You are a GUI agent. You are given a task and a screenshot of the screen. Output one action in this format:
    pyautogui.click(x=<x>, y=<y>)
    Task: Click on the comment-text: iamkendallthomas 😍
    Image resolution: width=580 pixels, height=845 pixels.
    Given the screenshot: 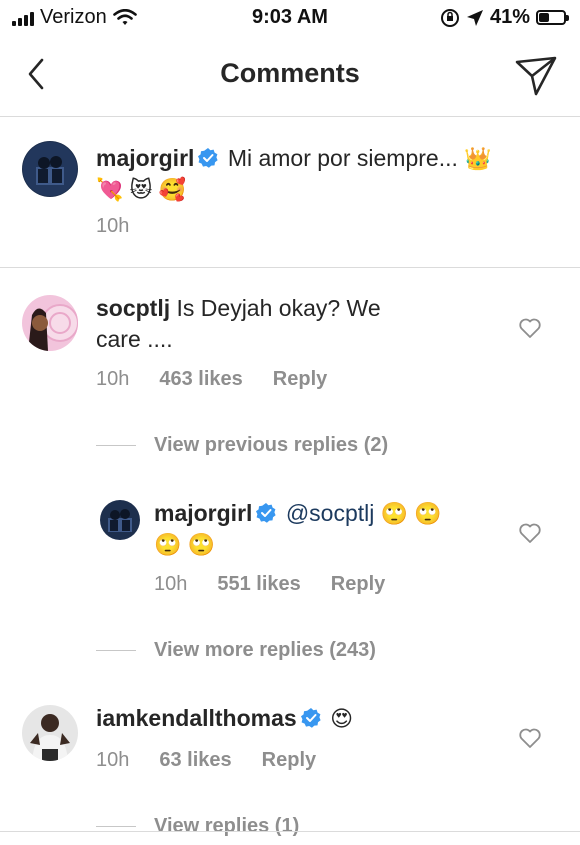 What is the action you would take?
    pyautogui.click(x=296, y=718)
    